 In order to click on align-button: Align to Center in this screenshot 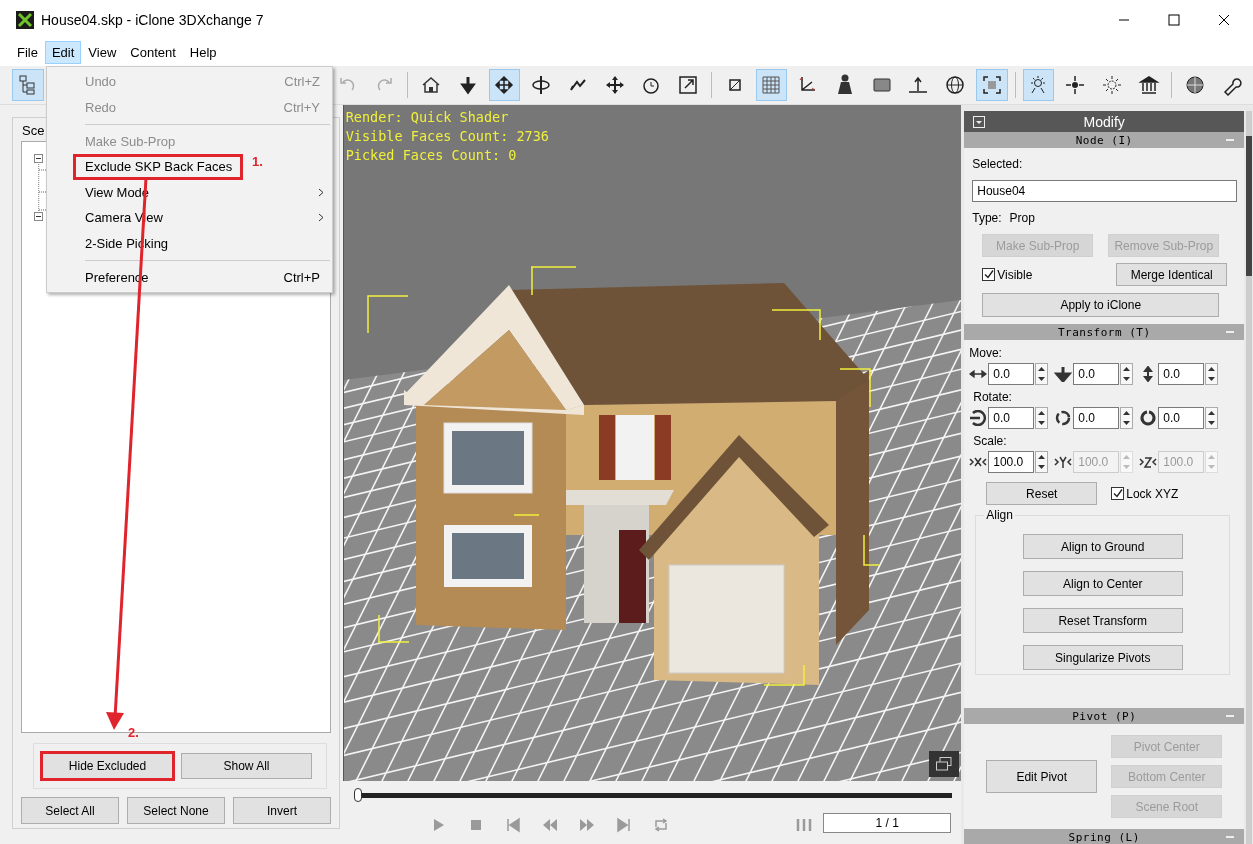, I will do `click(1102, 583)`.